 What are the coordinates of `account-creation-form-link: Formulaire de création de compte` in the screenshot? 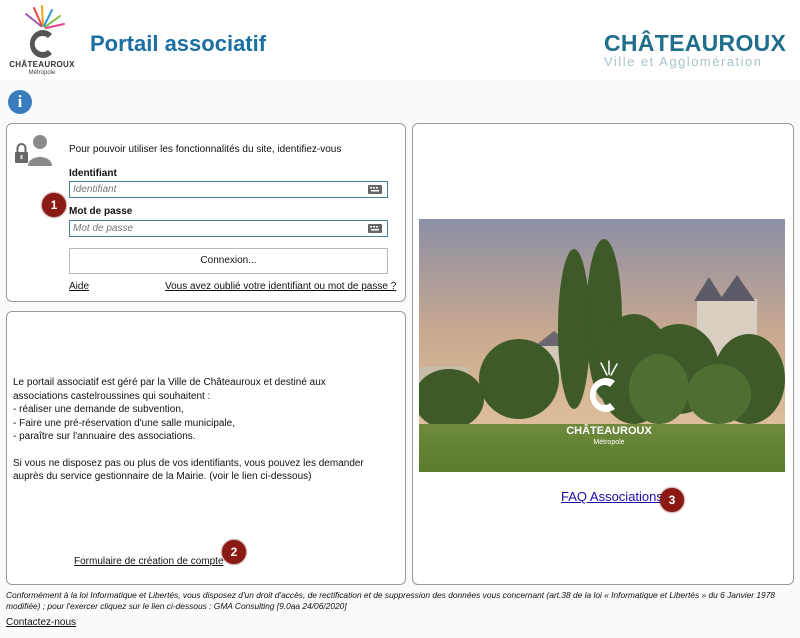 It's located at (149, 561).